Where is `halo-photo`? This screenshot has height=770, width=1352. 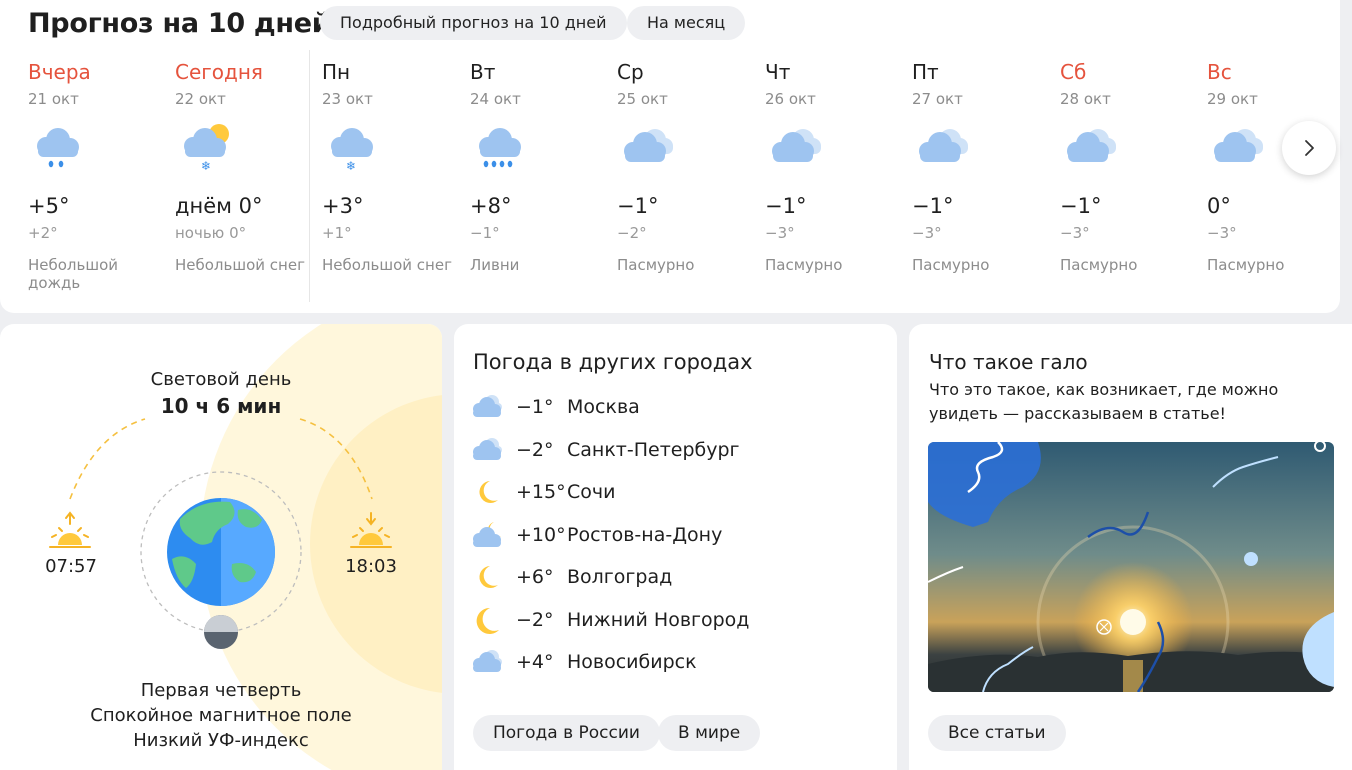 halo-photo is located at coordinates (1131, 567).